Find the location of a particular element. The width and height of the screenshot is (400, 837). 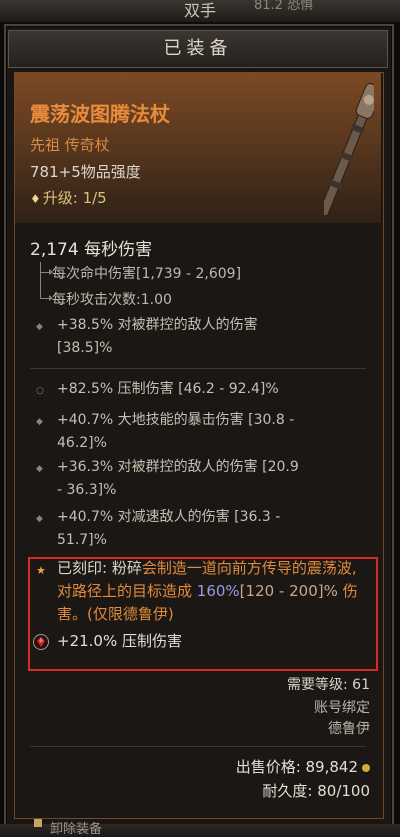

ruby-gem-icon is located at coordinates (41, 642).